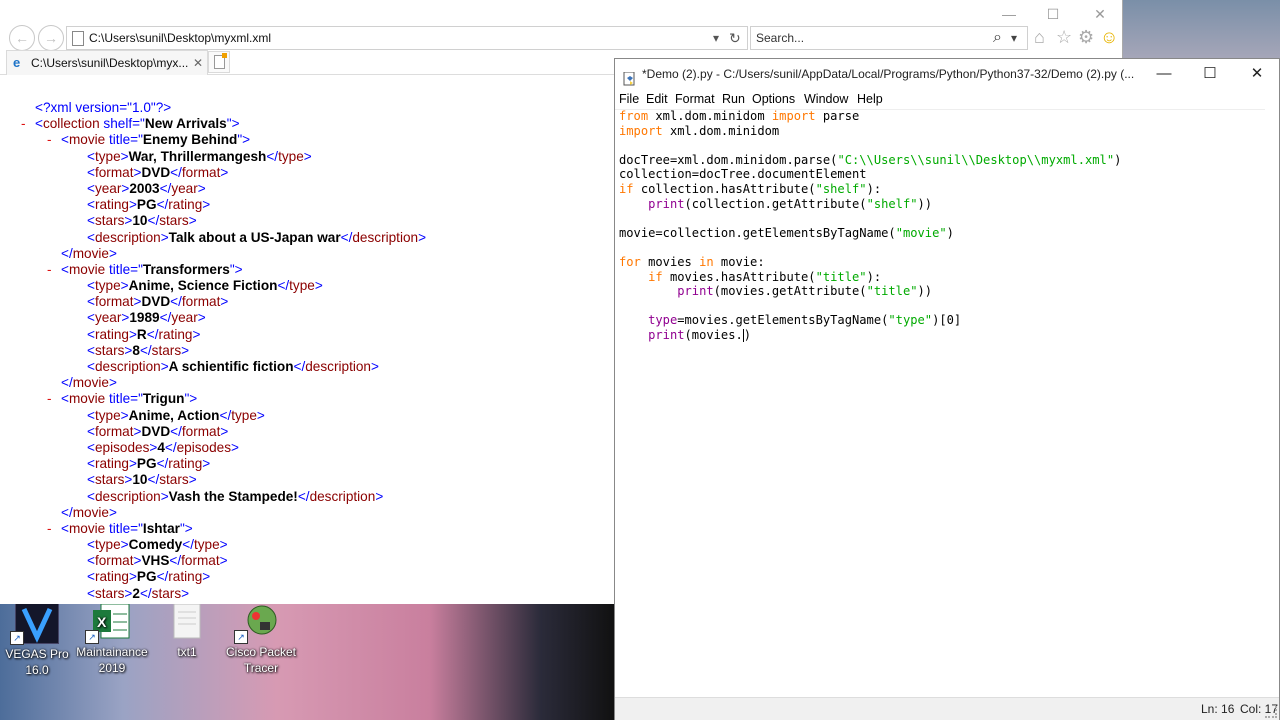 The image size is (1280, 720). Describe the element at coordinates (155, 561) in the screenshot. I see `xml-token: VHS` at that location.